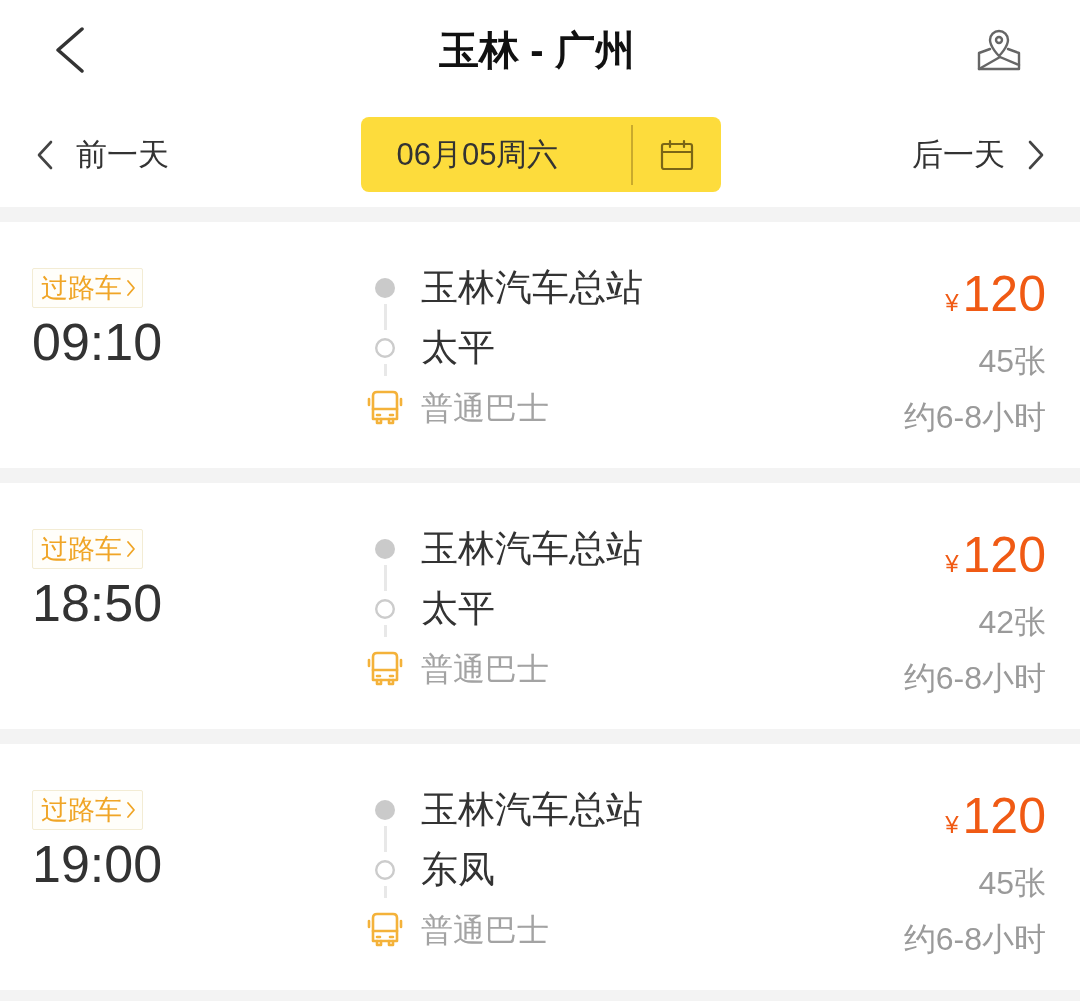 The height and width of the screenshot is (1001, 1080). I want to click on page-title: 玉林 - 广州, so click(537, 50).